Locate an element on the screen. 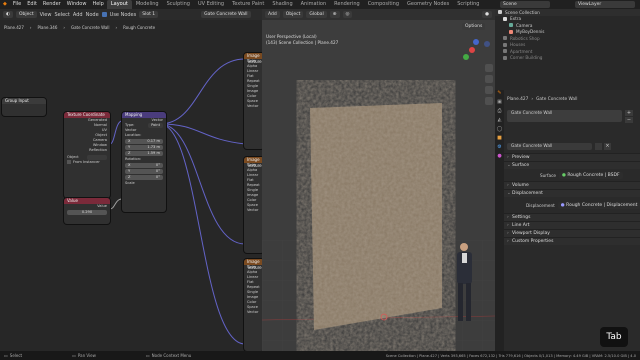  location-x-field: X 0.17 m is located at coordinates (144, 141).